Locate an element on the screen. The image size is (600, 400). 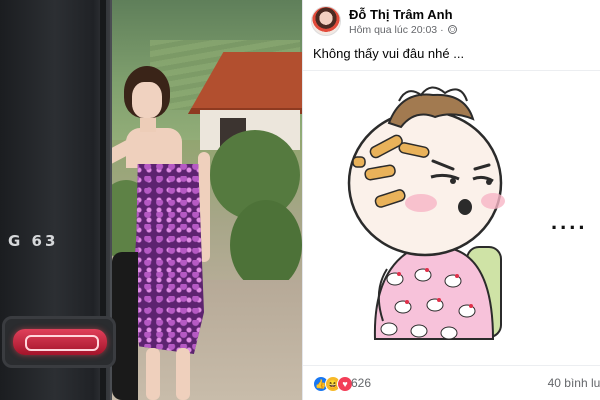
post-footer: 👍 😆 ♥ 626 40 bình luậ is located at coordinates (451, 385).